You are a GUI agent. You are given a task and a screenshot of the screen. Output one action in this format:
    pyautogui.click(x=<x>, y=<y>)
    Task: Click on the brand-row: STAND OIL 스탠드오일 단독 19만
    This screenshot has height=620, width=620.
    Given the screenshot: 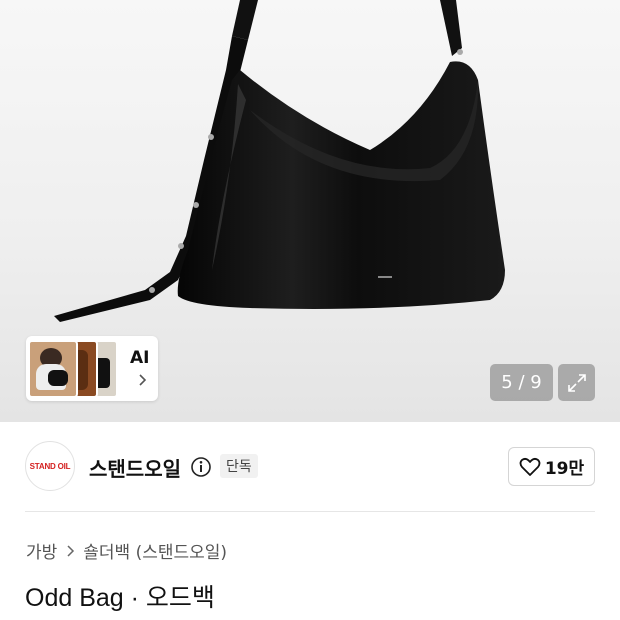 What is the action you would take?
    pyautogui.click(x=310, y=467)
    